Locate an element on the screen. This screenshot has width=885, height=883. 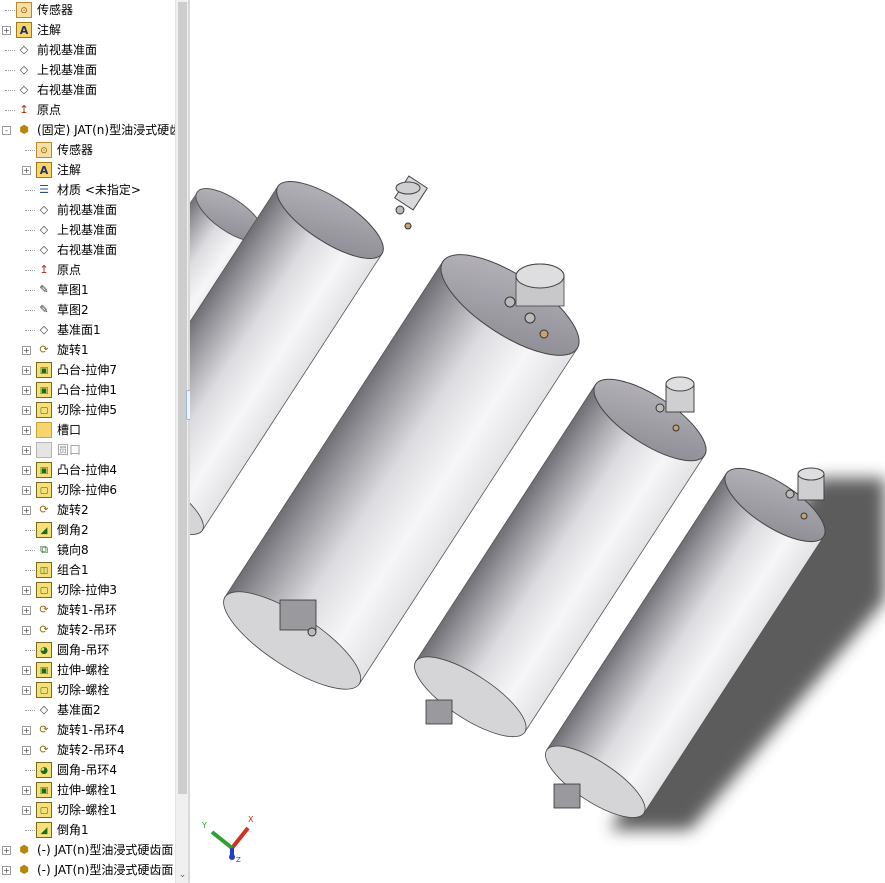
tree-item: ✎ 草图2 is located at coordinates (87, 310).